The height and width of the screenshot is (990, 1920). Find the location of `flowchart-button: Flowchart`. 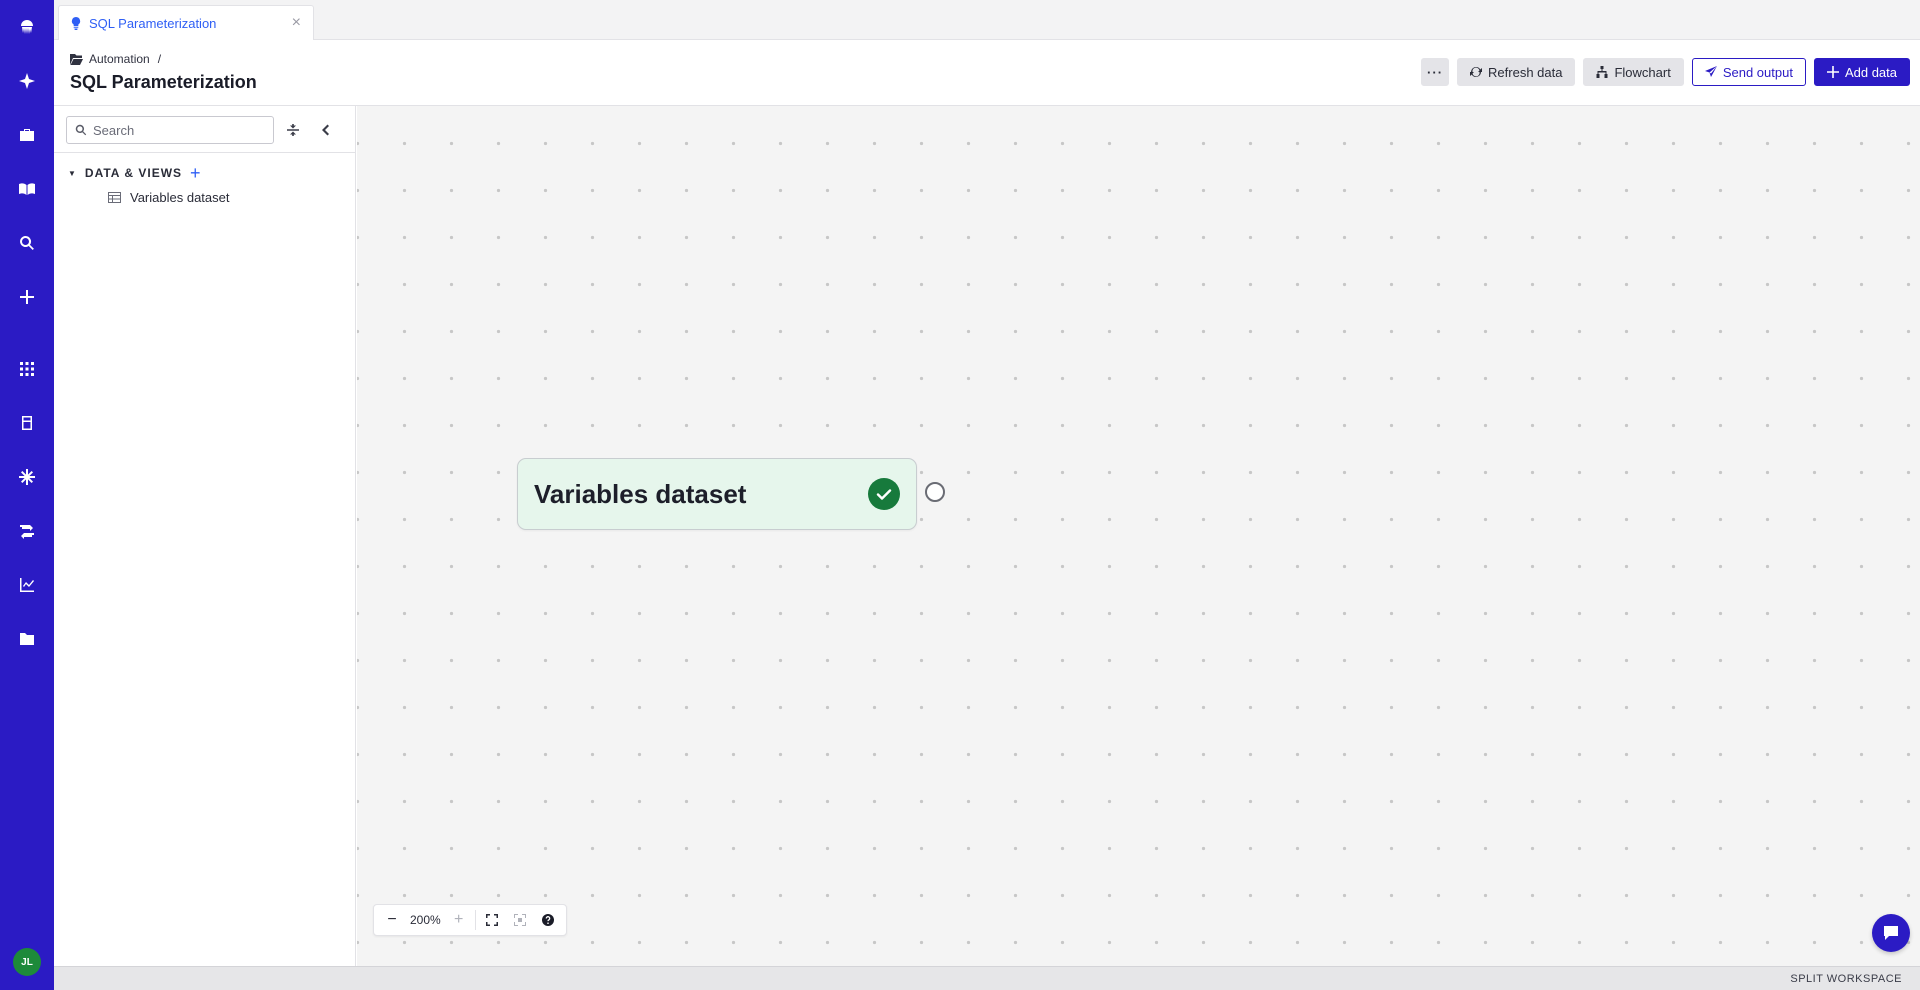

flowchart-button: Flowchart is located at coordinates (1633, 72).